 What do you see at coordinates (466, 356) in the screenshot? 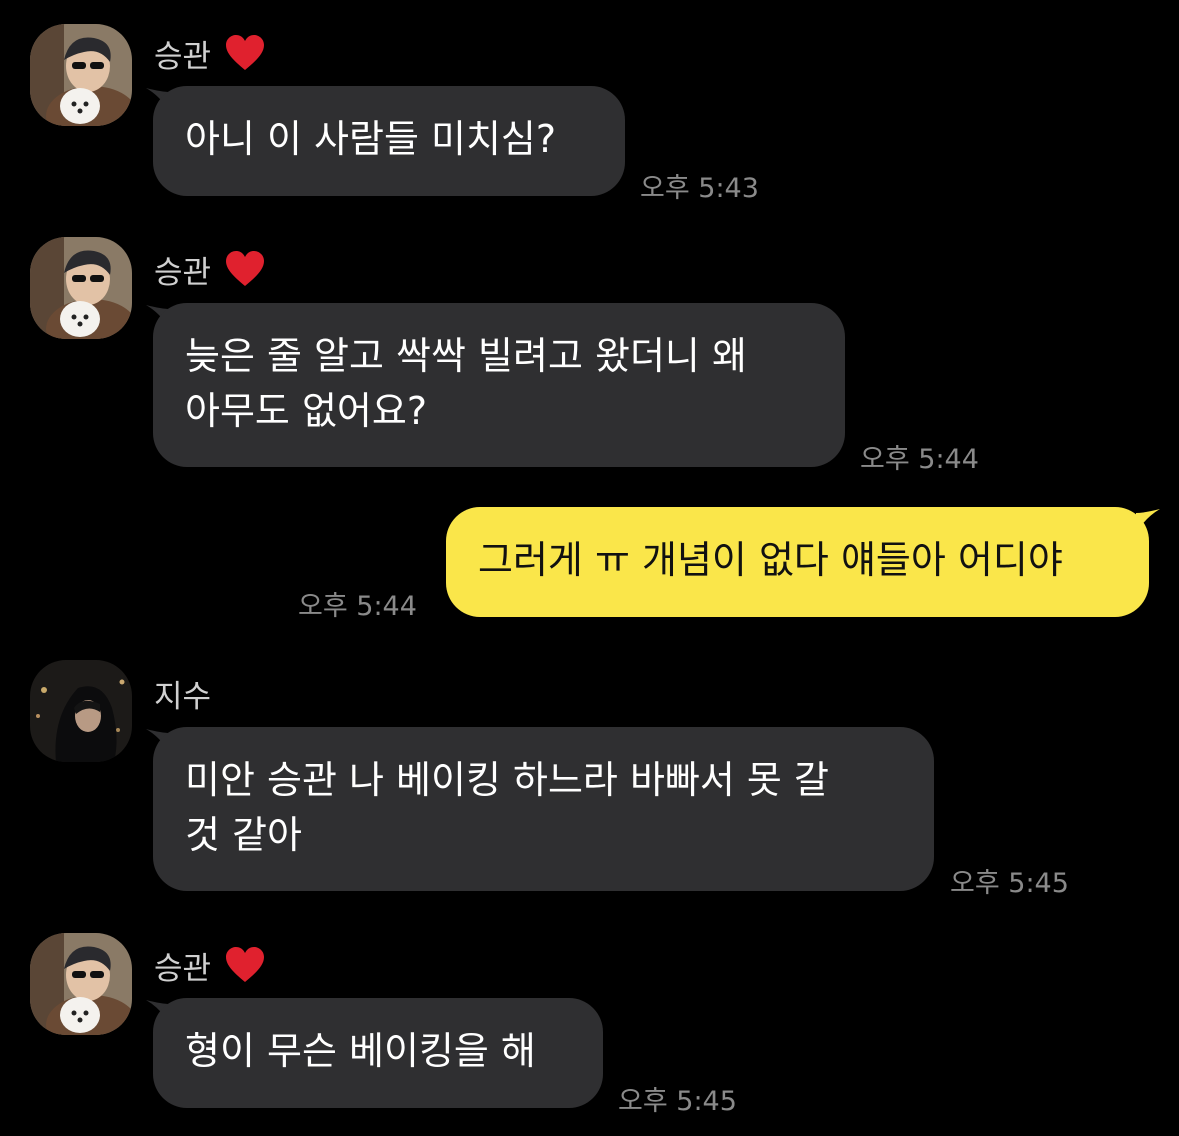
I see `message-text-line: 늦은 줄 알고 싹싹 빌려고 왔더니 왜` at bounding box center [466, 356].